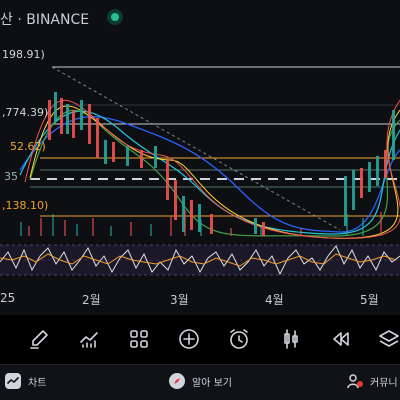 This screenshot has height=400, width=400. I want to click on time-label-feb: 2월, so click(91, 300).